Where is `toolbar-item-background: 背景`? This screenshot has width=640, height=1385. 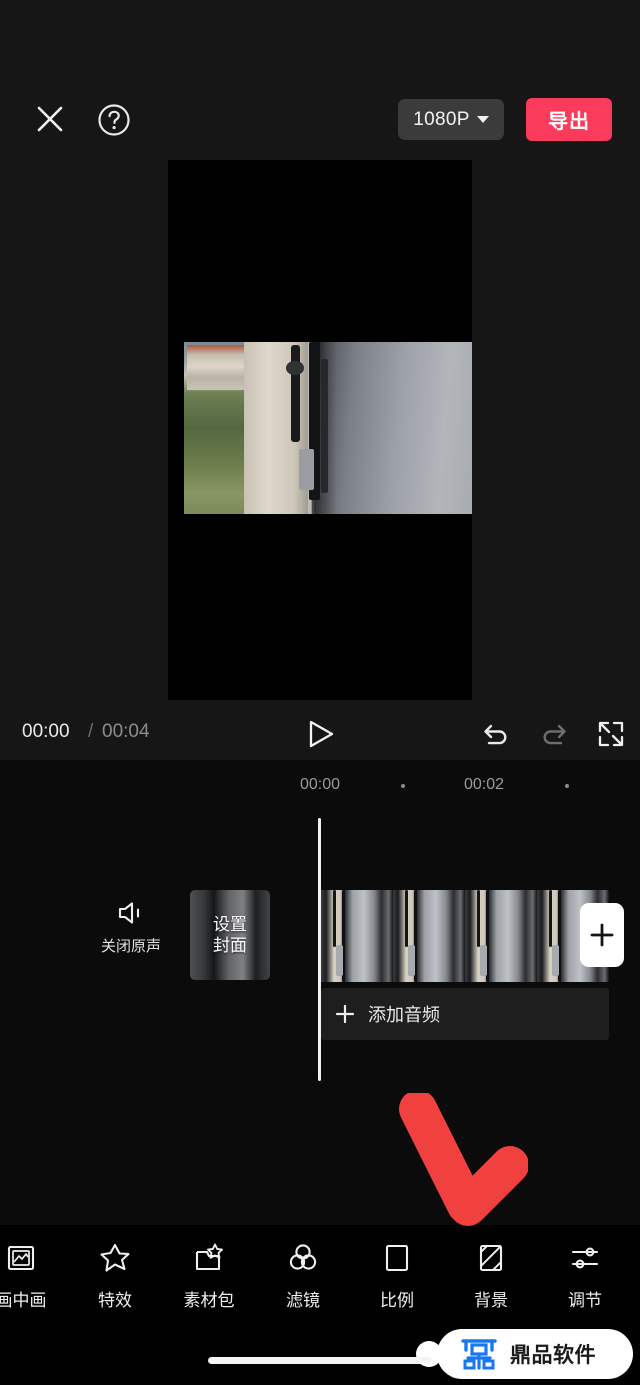
toolbar-item-background: 背景 is located at coordinates (491, 1282).